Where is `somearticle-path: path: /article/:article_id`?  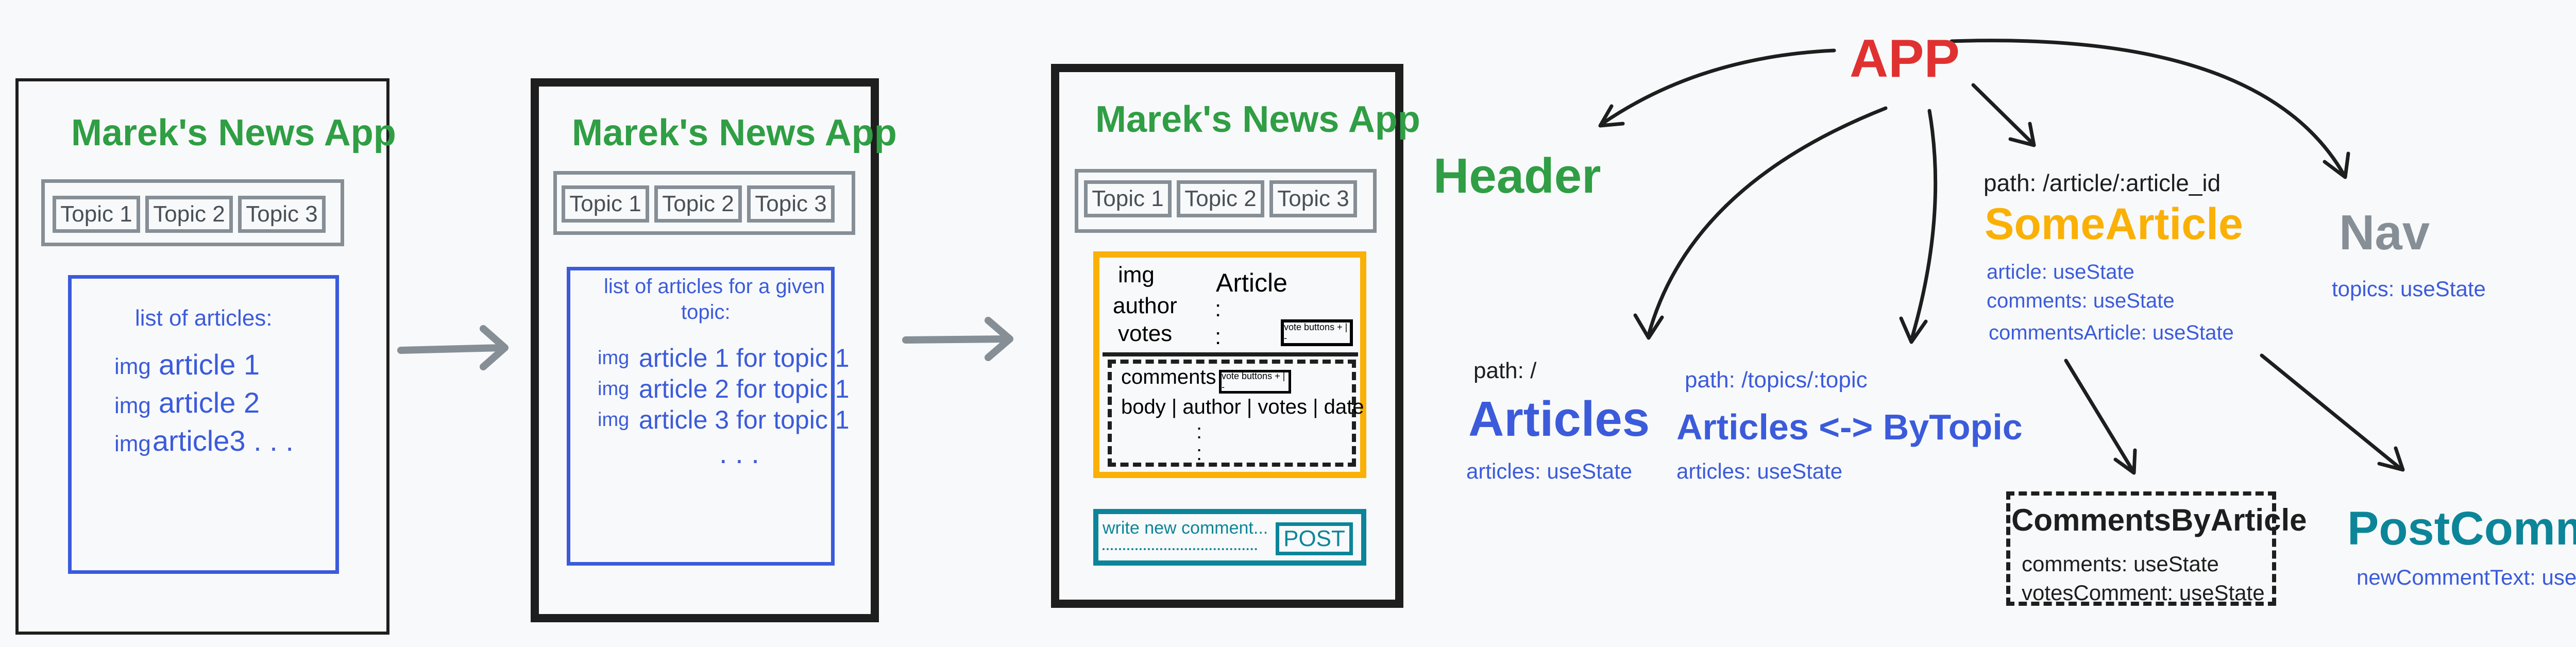
somearticle-path: path: /article/:article_id is located at coordinates (2102, 182).